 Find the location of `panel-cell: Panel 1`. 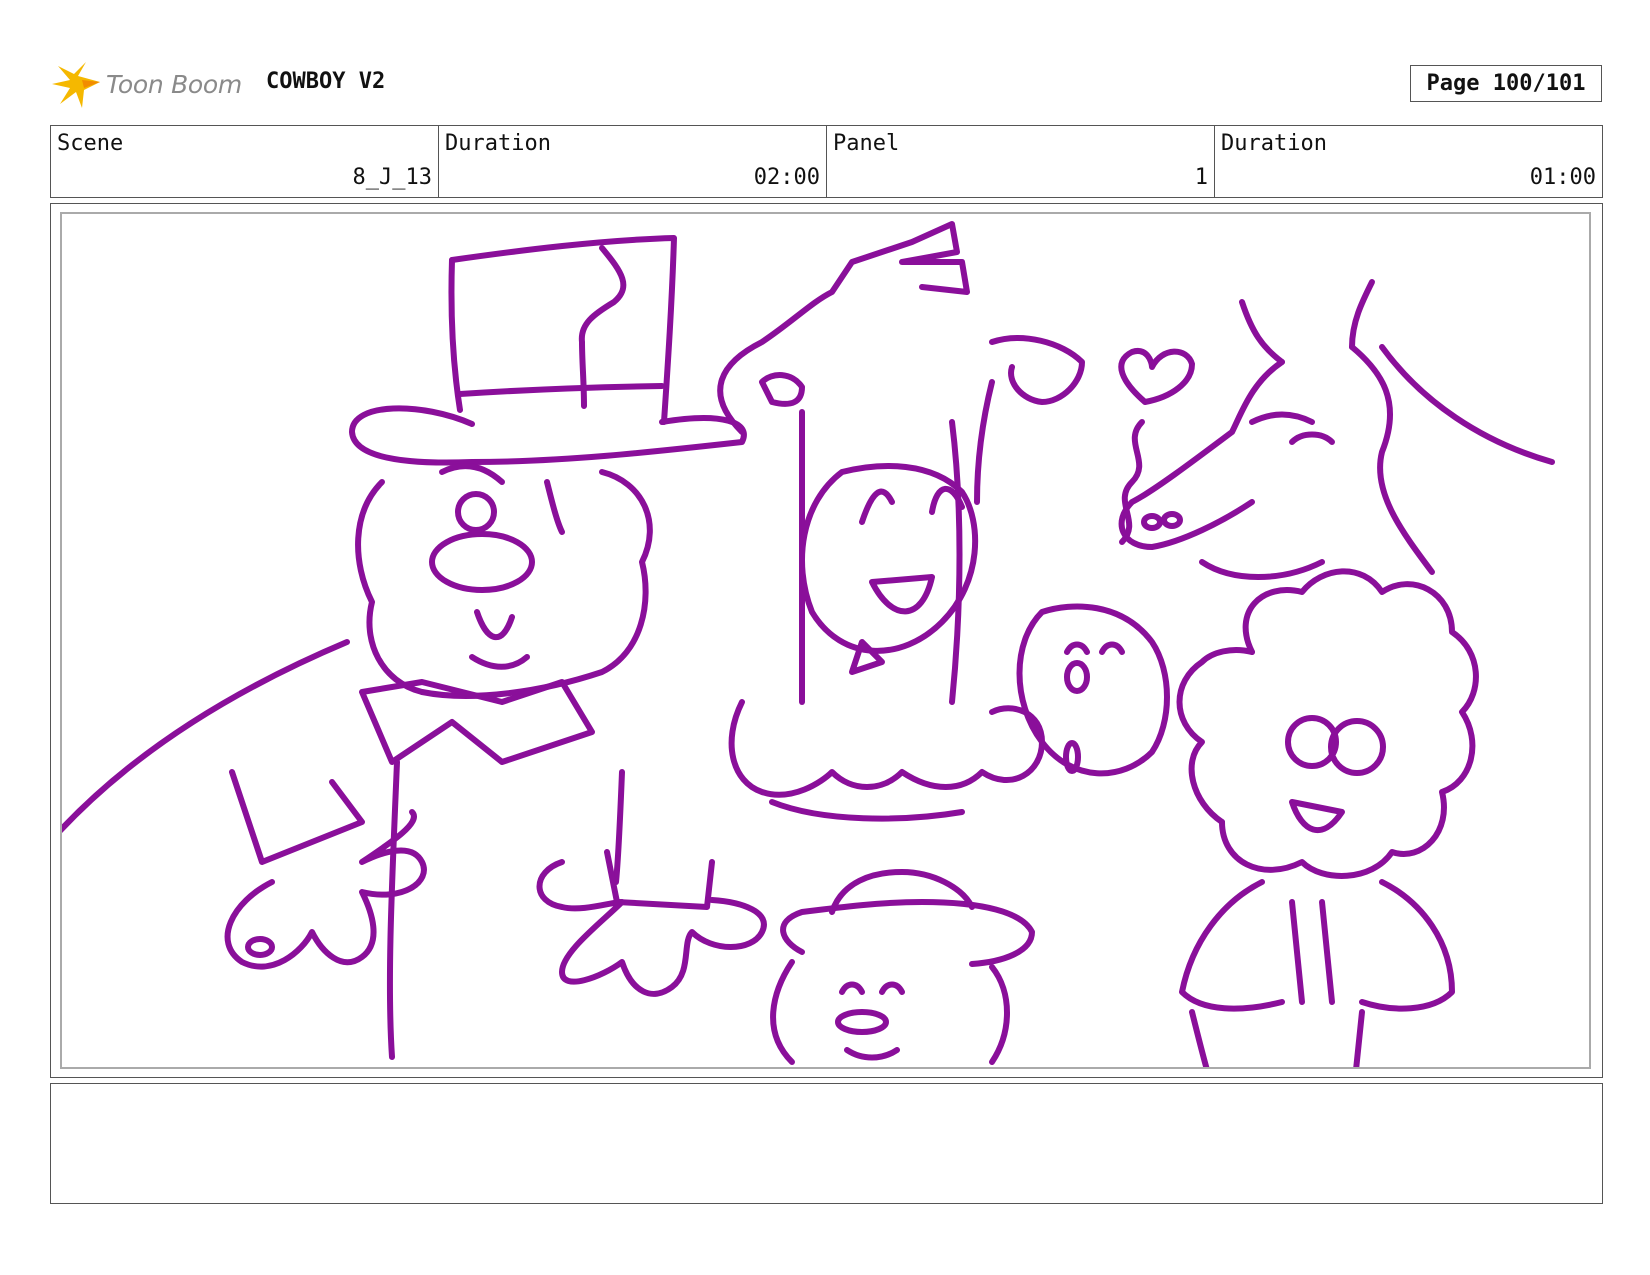

panel-cell: Panel 1 is located at coordinates (1021, 161).